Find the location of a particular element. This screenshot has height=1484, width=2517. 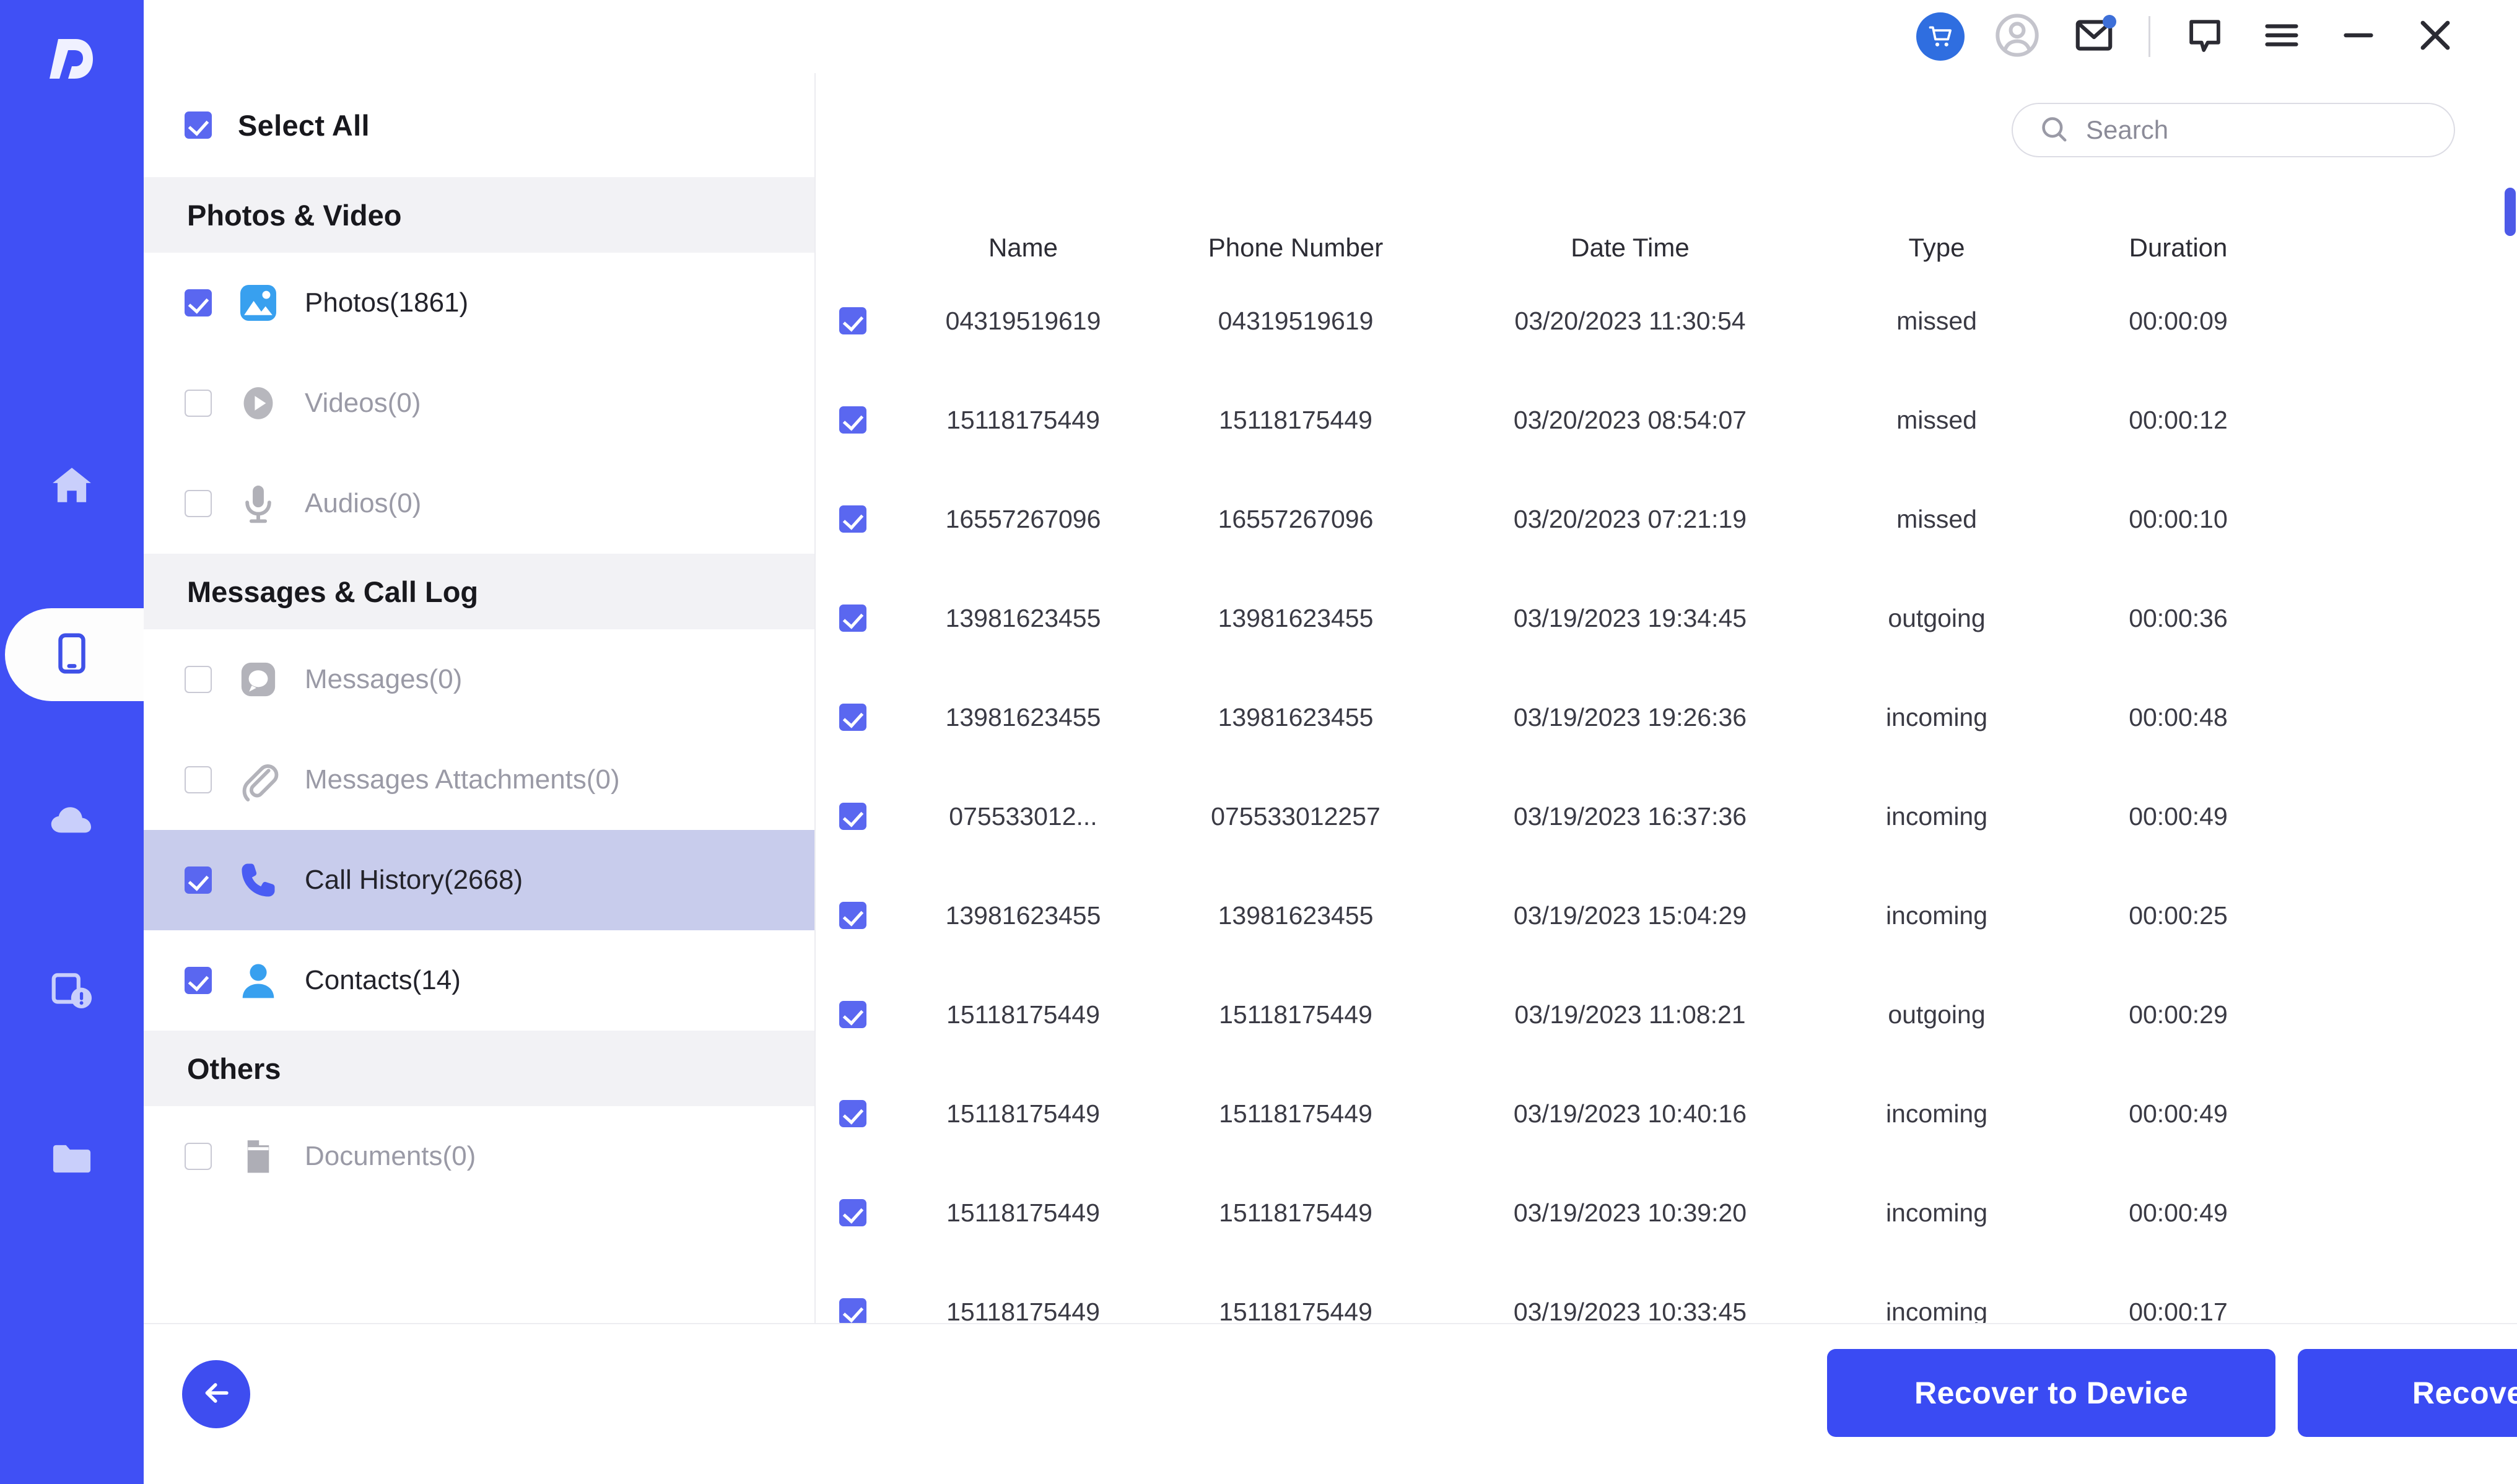

cell-phone: 075533012257 is located at coordinates (1296, 816).